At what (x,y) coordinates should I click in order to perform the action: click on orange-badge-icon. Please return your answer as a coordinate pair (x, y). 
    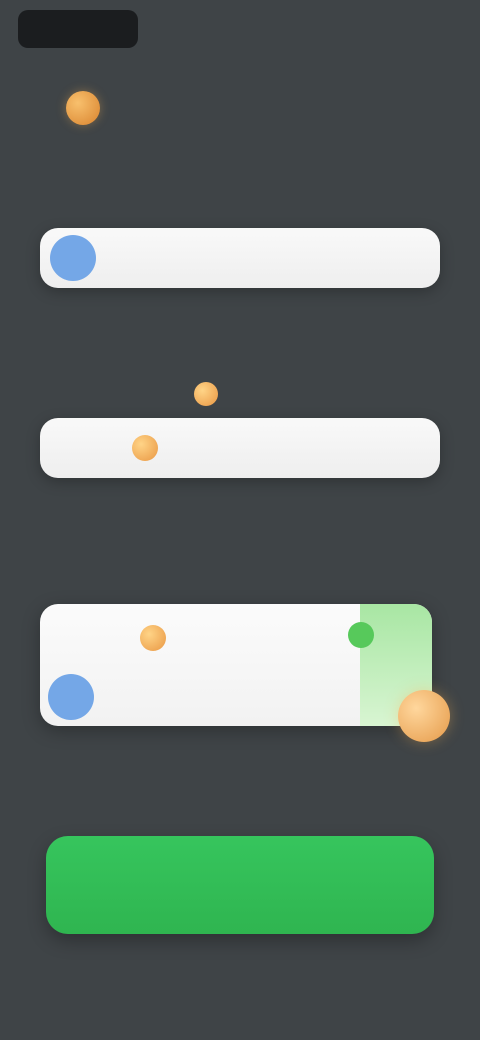
    Looking at the image, I should click on (83, 108).